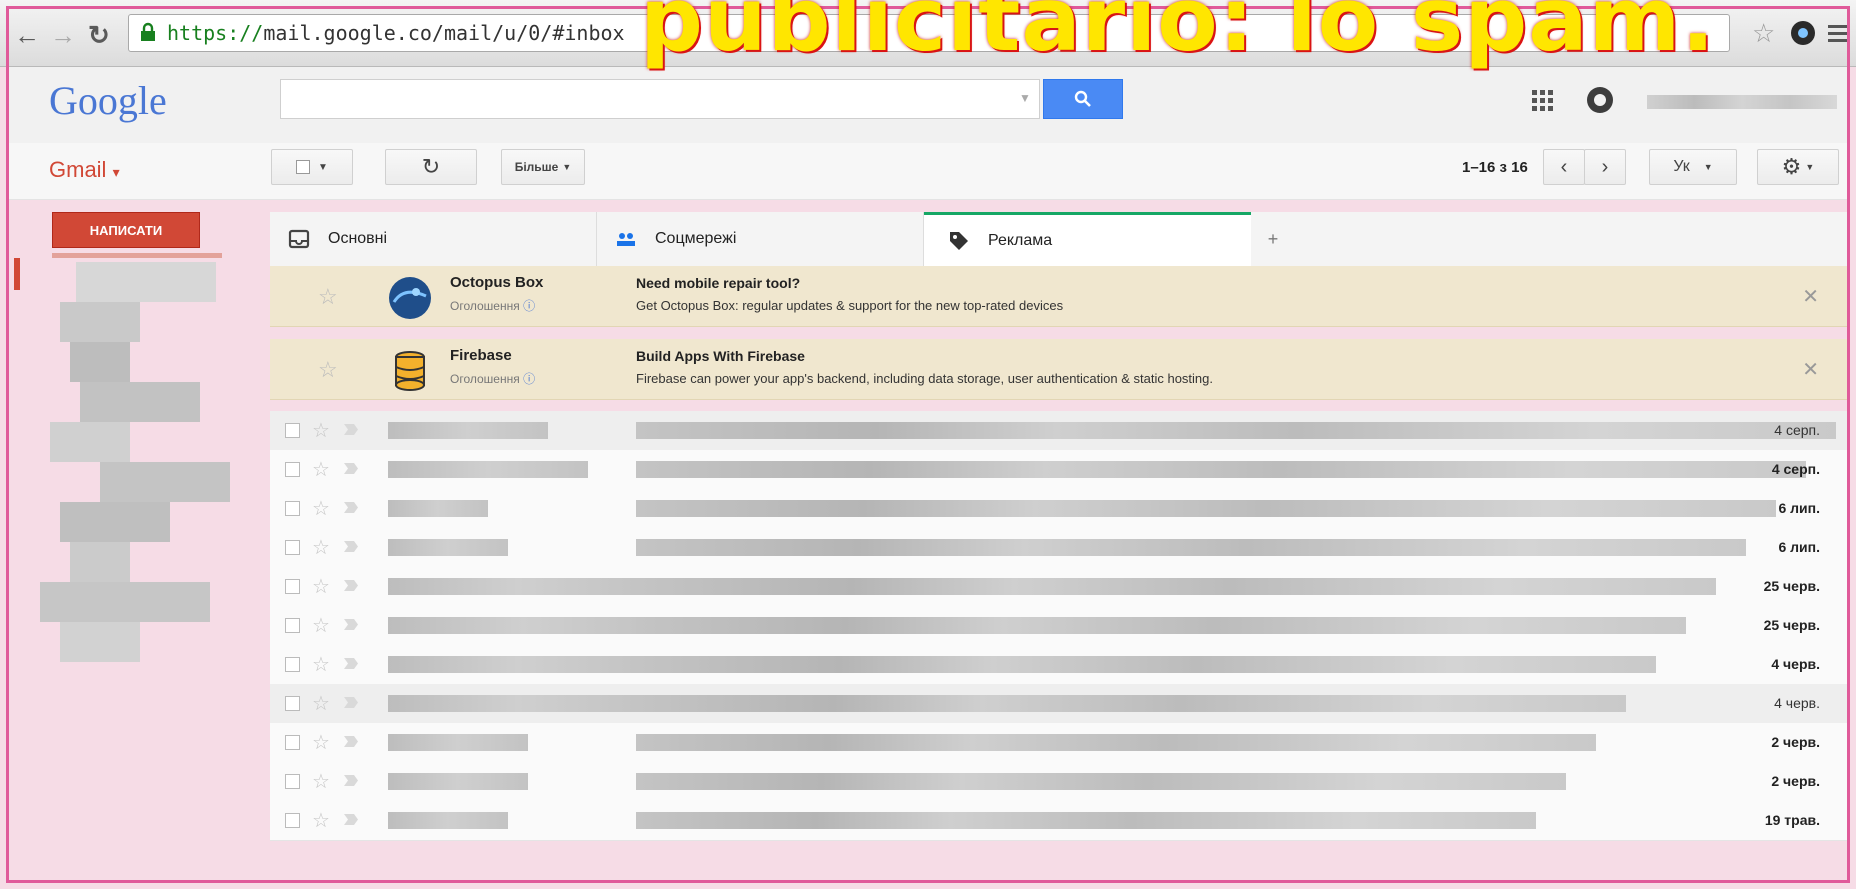 This screenshot has height=889, width=1856. I want to click on apps-grid-icon, so click(1543, 101).